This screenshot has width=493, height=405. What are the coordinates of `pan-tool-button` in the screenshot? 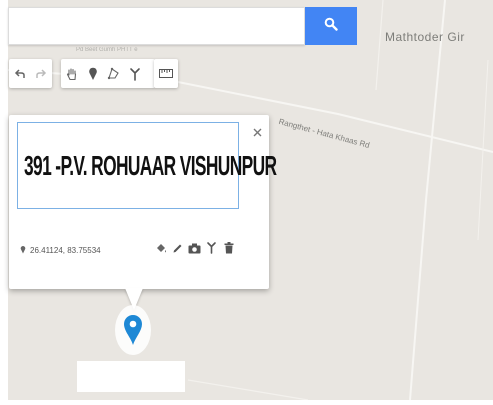 It's located at (71, 73).